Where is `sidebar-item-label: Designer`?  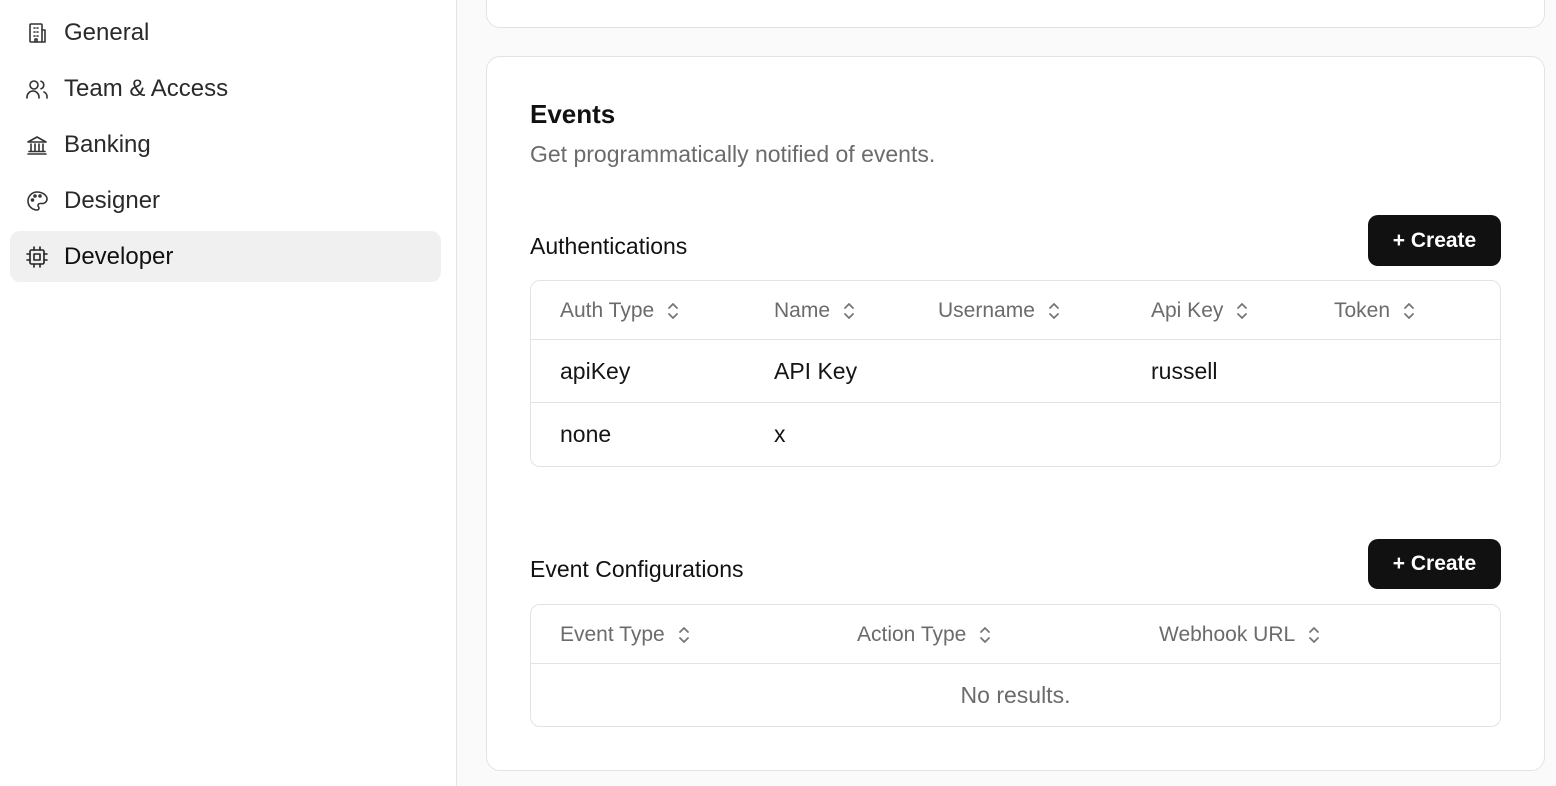
sidebar-item-label: Designer is located at coordinates (112, 200).